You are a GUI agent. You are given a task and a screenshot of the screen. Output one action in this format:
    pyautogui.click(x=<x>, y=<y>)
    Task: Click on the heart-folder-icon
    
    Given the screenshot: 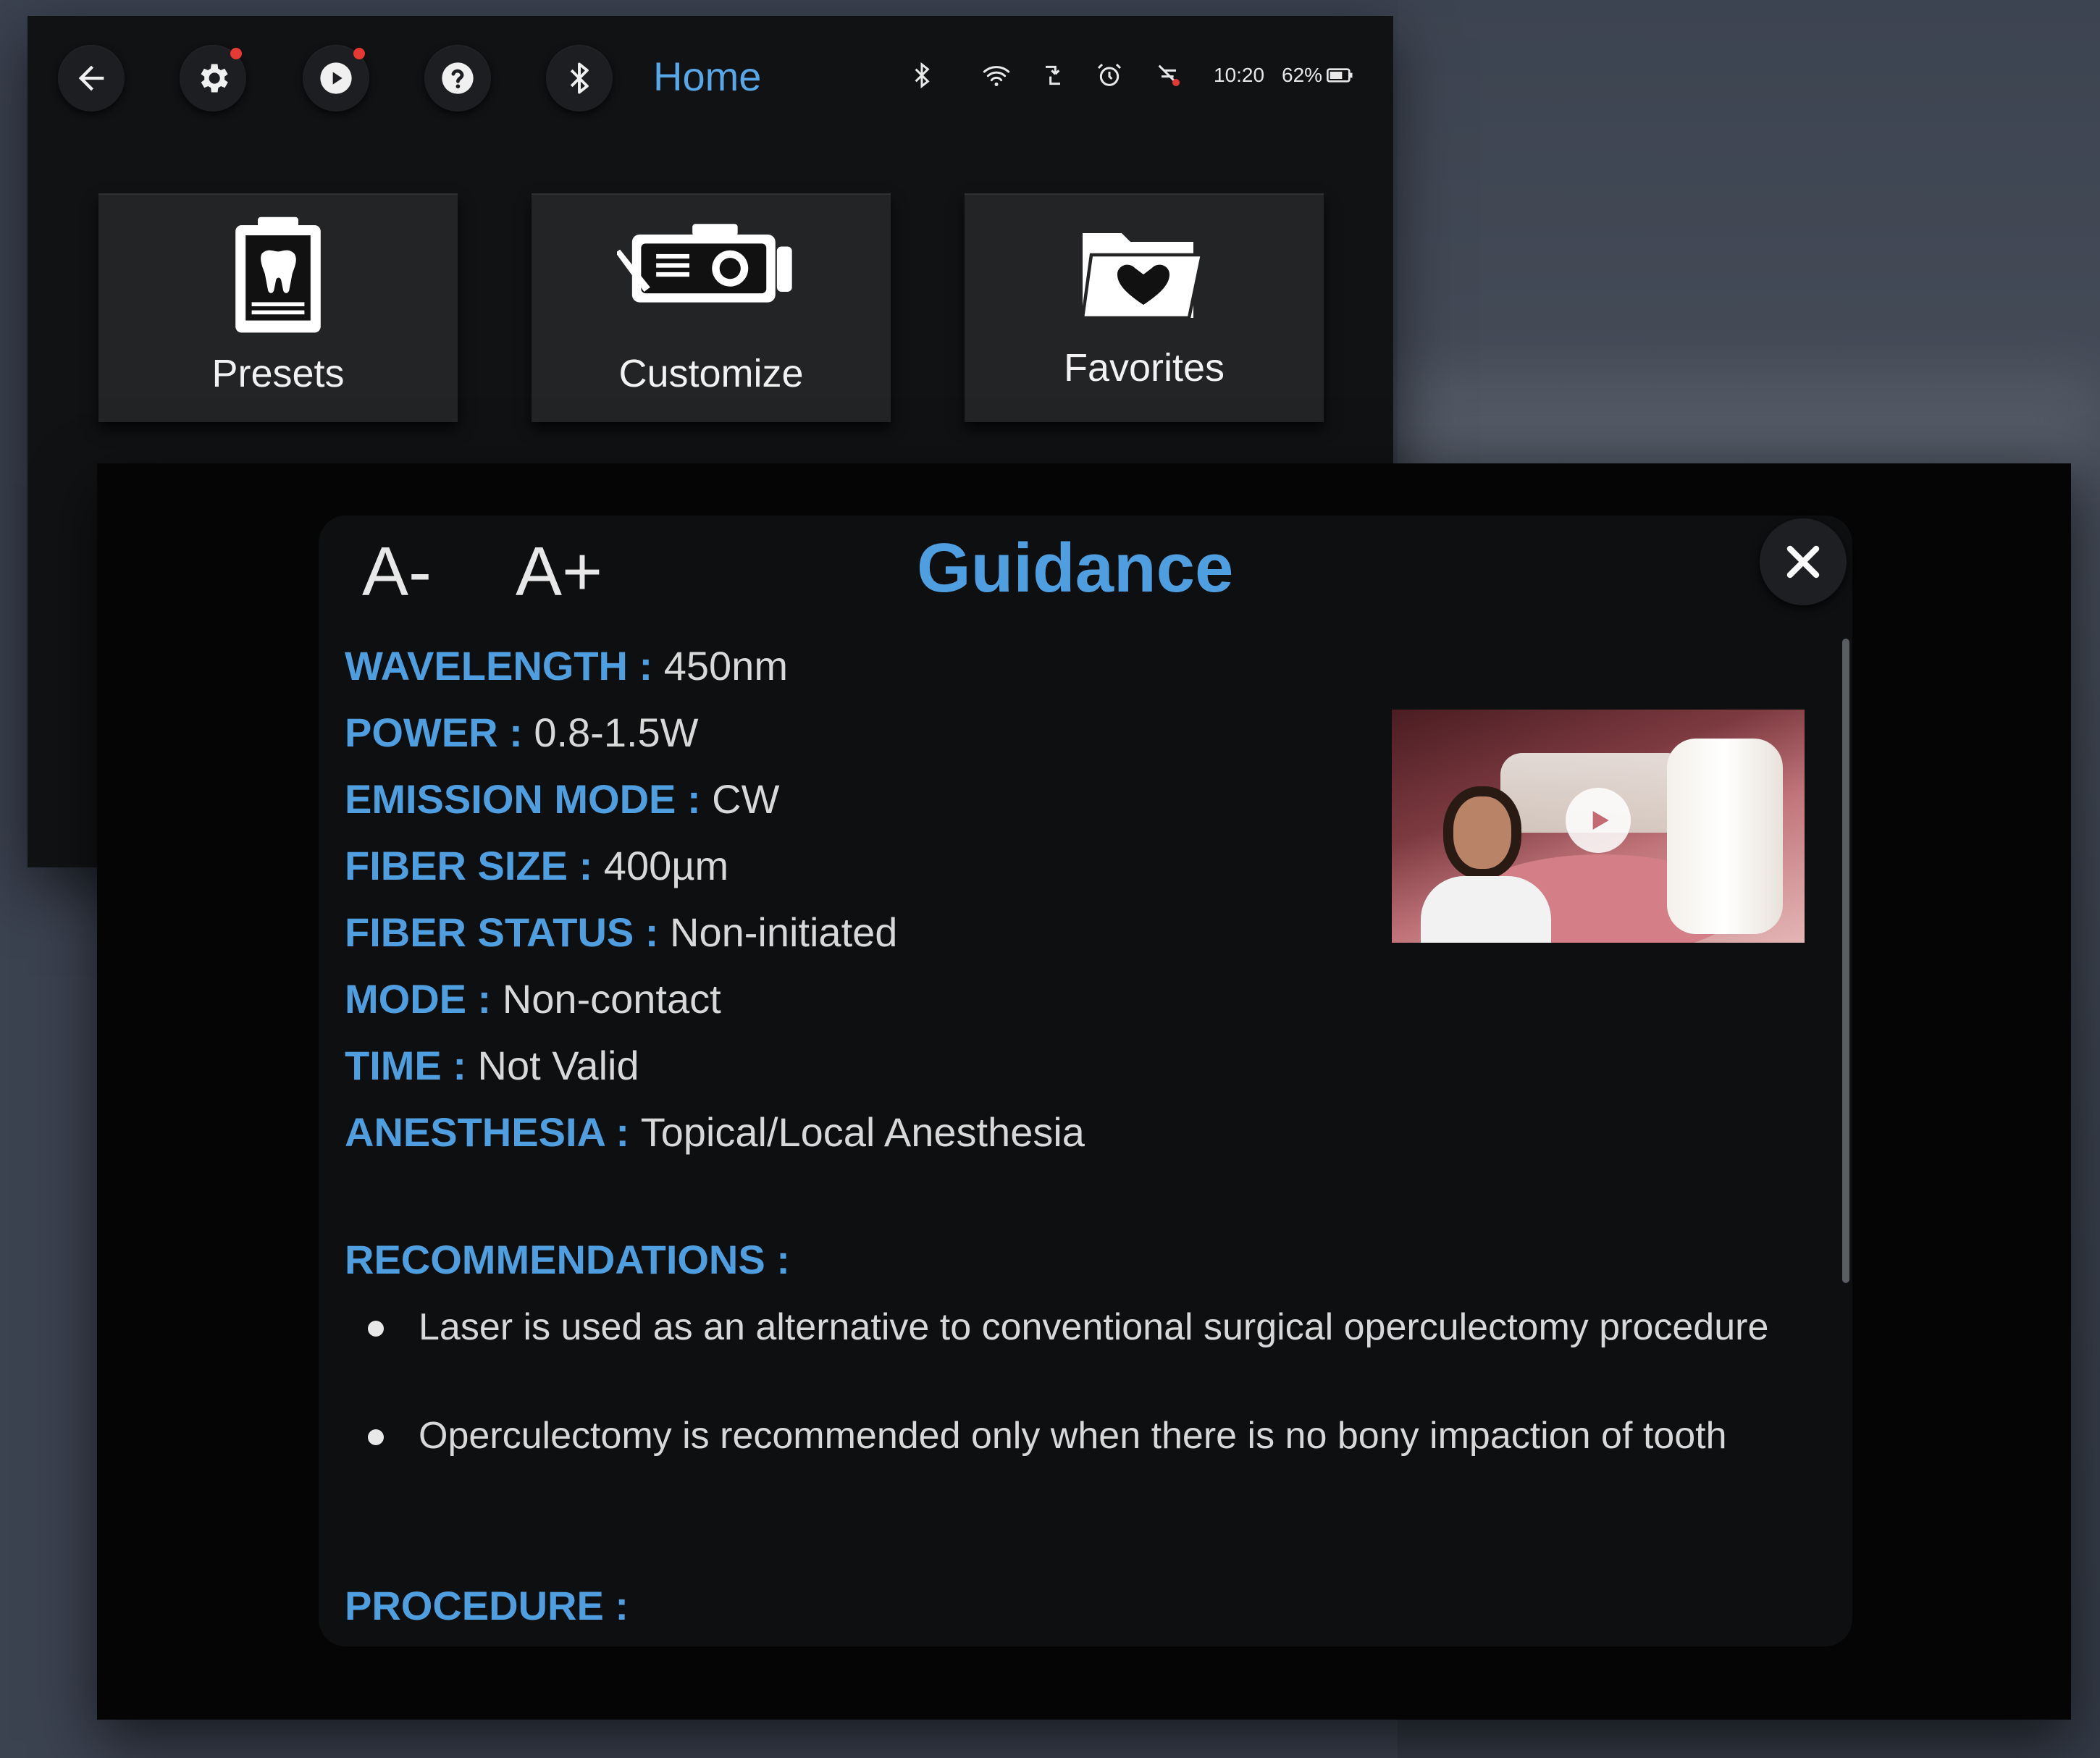 What is the action you would take?
    pyautogui.click(x=1142, y=277)
    